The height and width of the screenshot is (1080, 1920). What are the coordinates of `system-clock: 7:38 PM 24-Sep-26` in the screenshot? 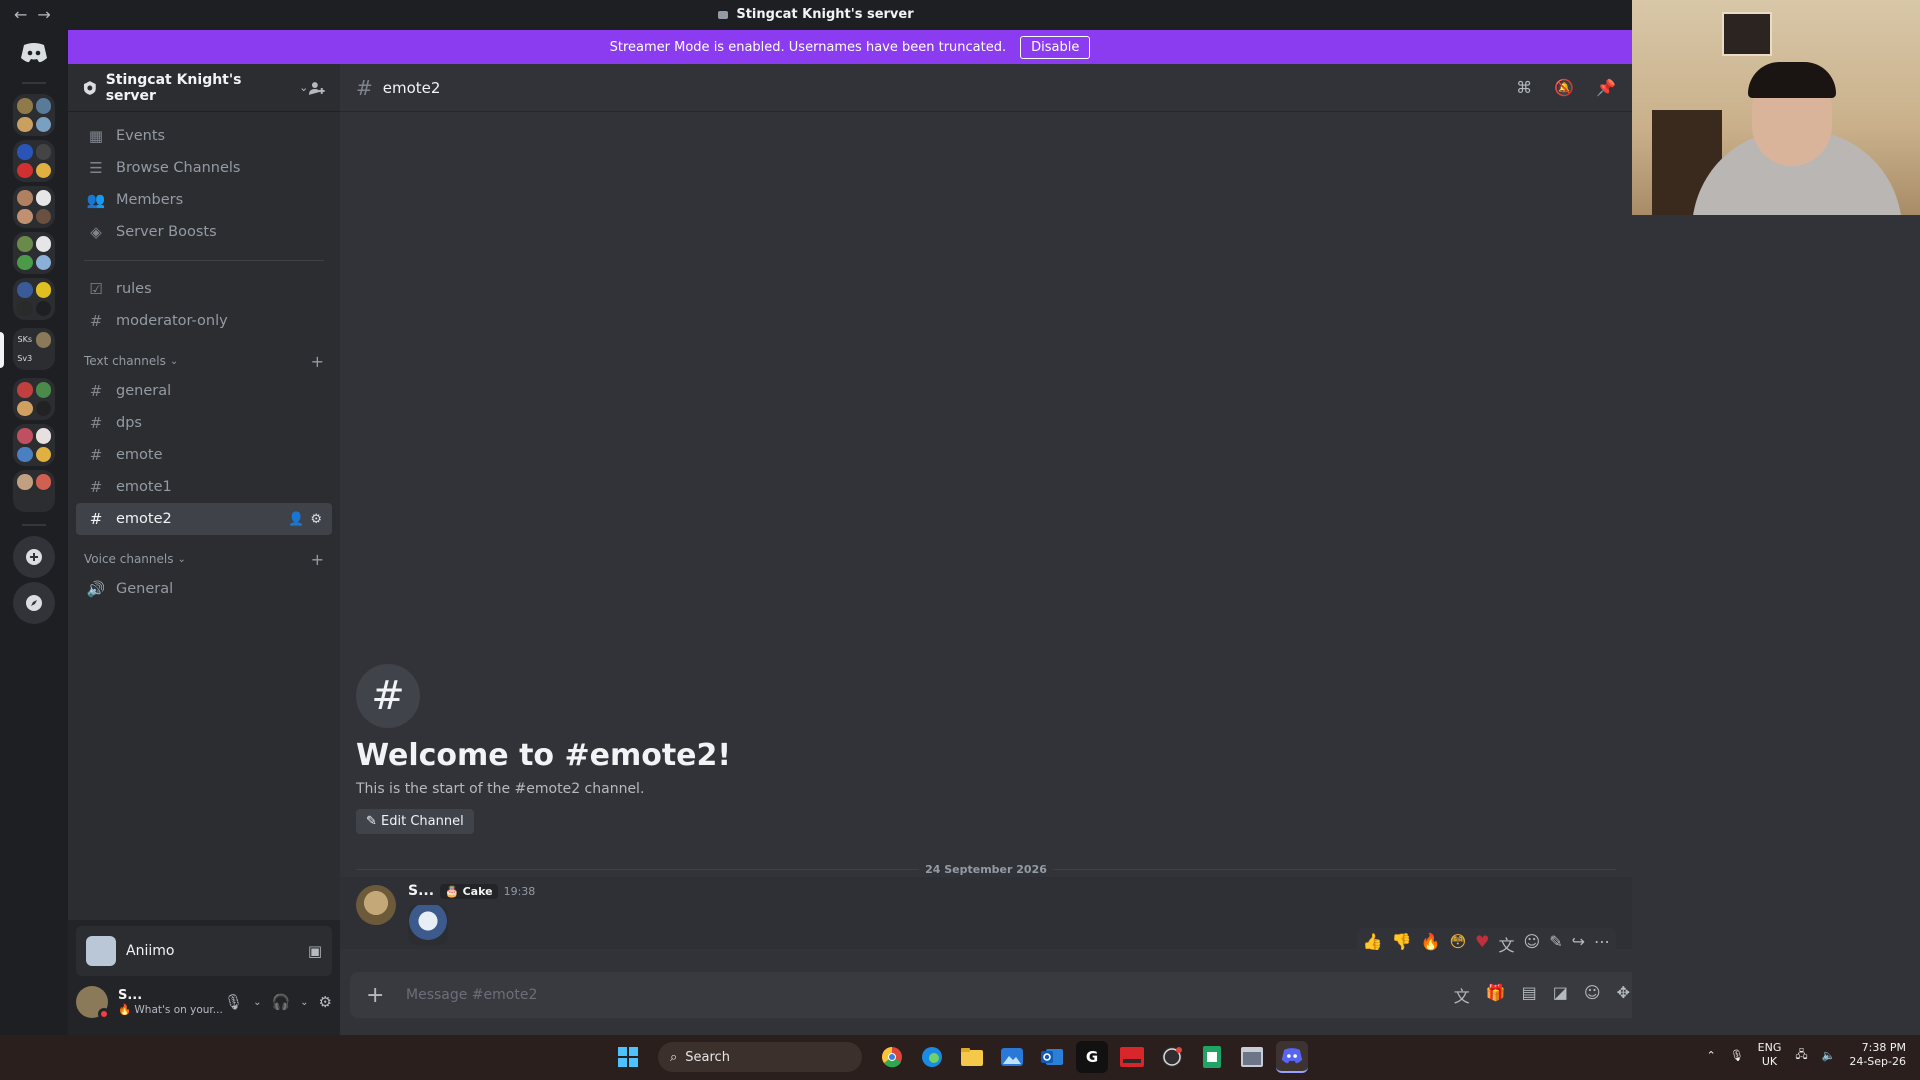 It's located at (1877, 1055).